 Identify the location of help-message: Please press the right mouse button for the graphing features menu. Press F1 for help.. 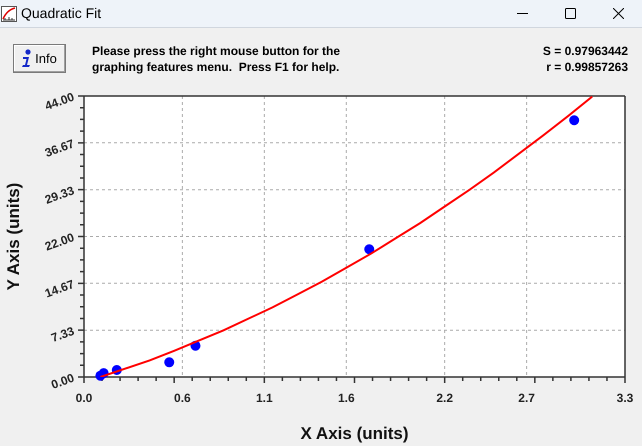
(217, 59).